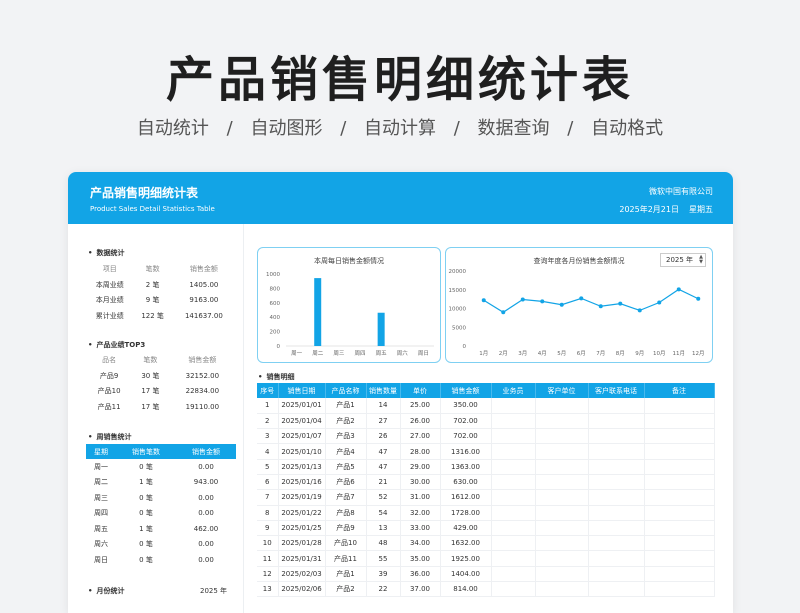  What do you see at coordinates (486, 421) in the screenshot?
I see `table-row: 2 2025/01/04 产品2 27 26.00 702.00` at bounding box center [486, 421].